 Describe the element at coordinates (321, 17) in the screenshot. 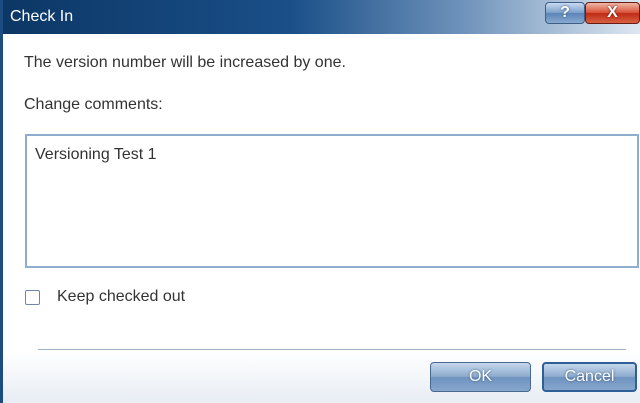

I see `title-bar: Check In ? X` at that location.